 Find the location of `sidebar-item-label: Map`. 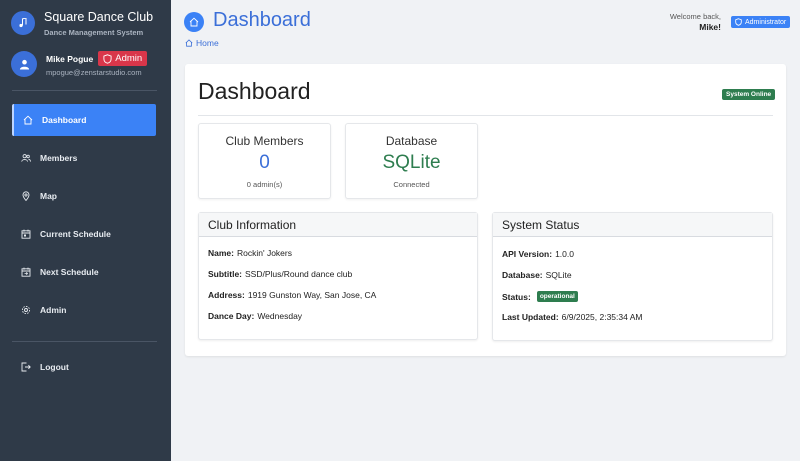

sidebar-item-label: Map is located at coordinates (48, 196).